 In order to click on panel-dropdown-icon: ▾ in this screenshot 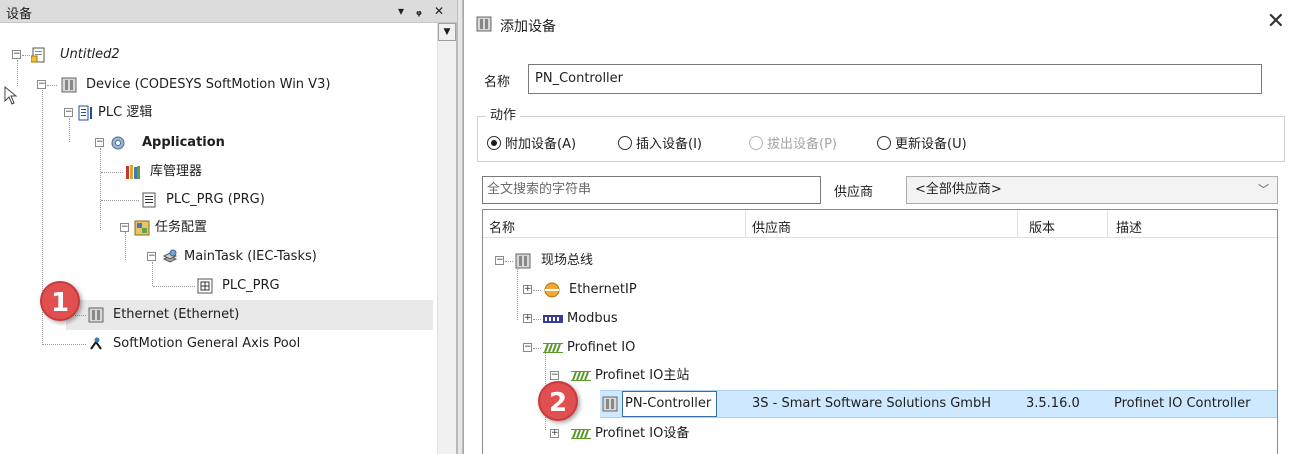, I will do `click(401, 11)`.